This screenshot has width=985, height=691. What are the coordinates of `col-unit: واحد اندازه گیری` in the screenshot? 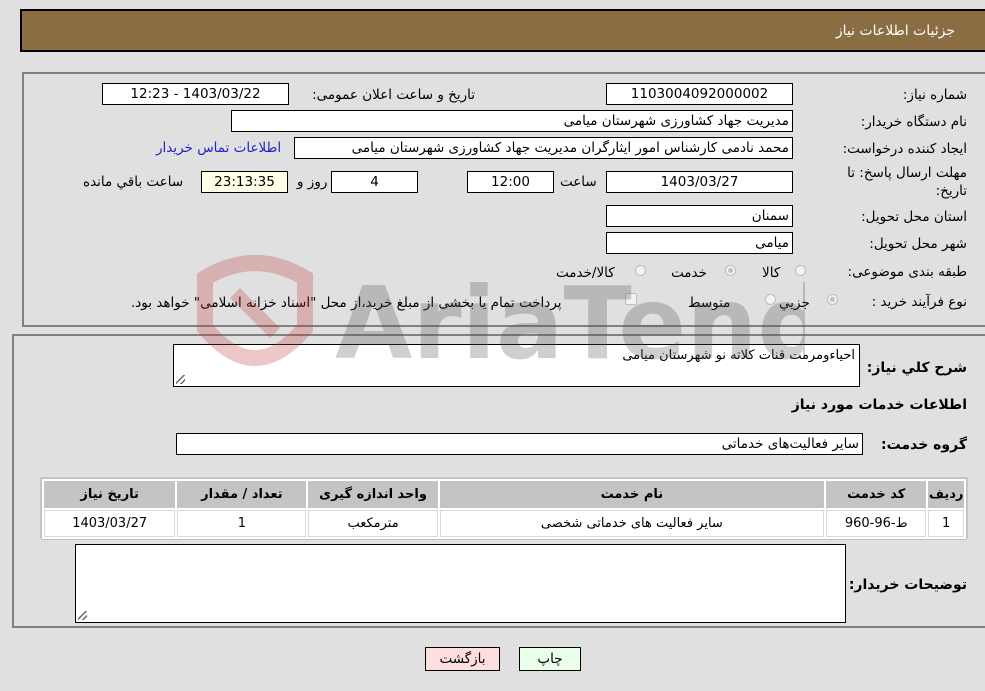 It's located at (373, 494).